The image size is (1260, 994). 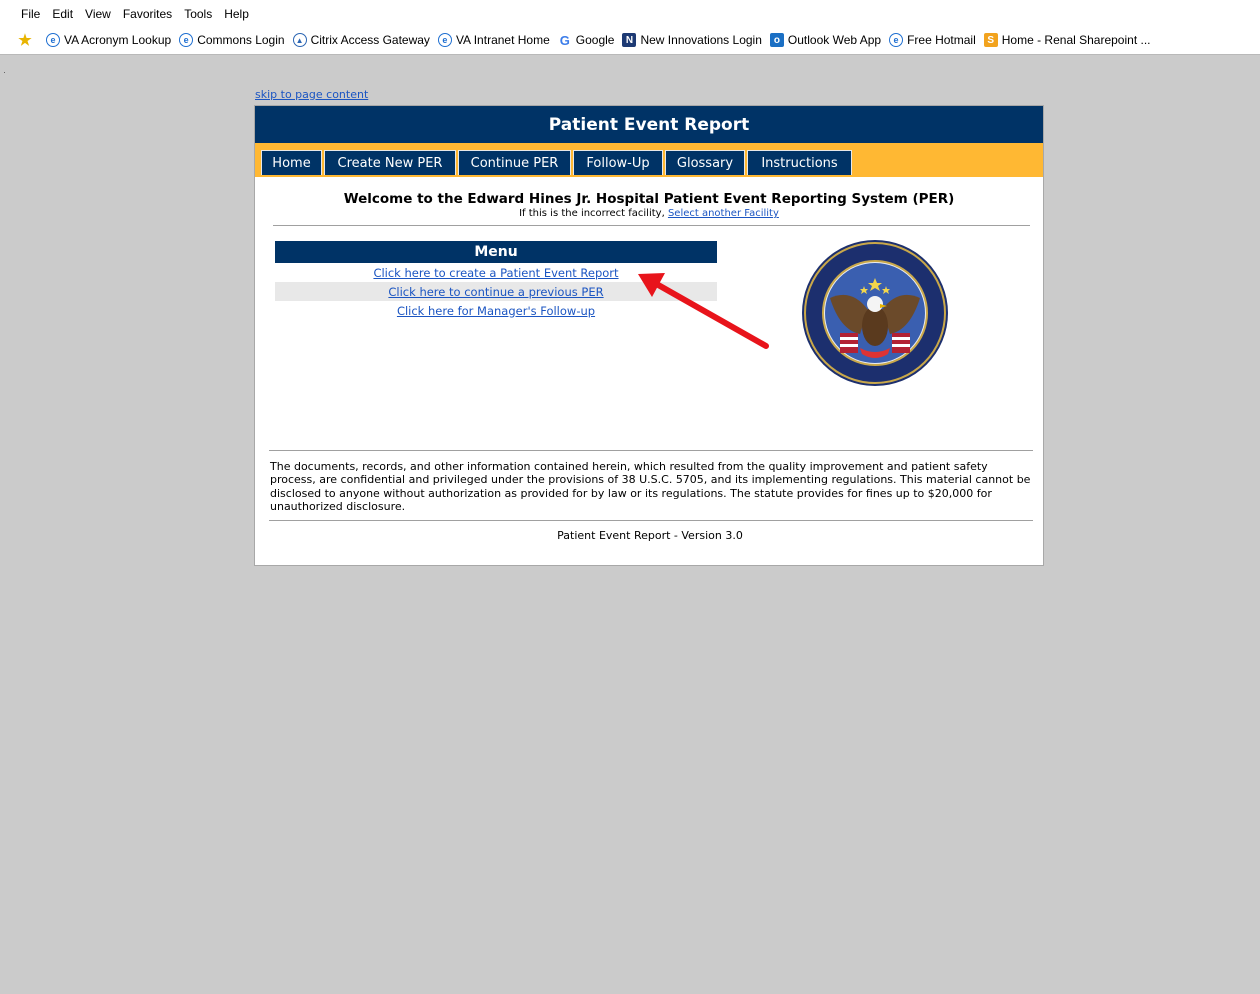 I want to click on menu-file: File, so click(x=30, y=14).